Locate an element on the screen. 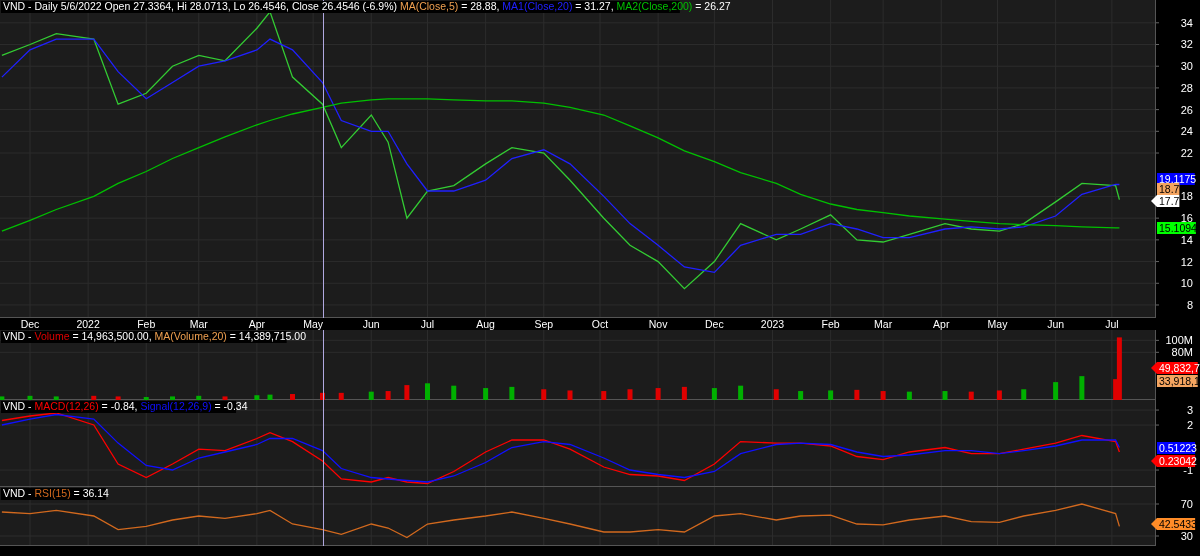 This screenshot has width=1200, height=556. axis-label: 8 is located at coordinates (1189, 305).